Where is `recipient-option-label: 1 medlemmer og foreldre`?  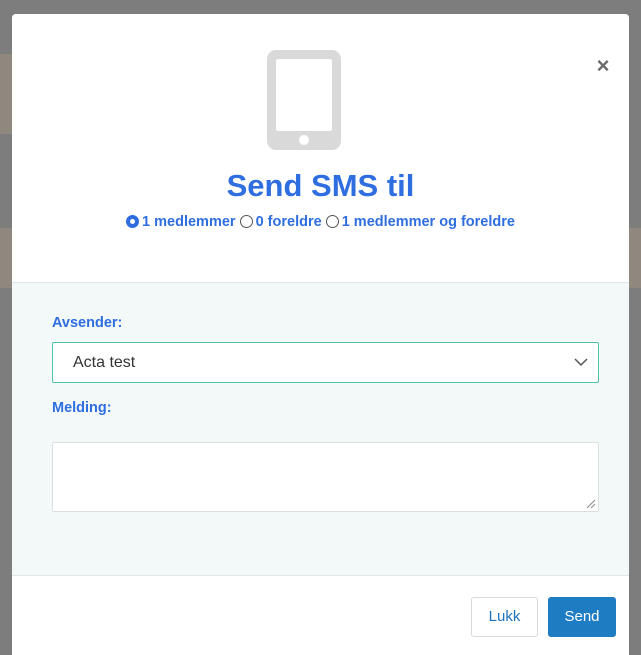 recipient-option-label: 1 medlemmer og foreldre is located at coordinates (428, 222).